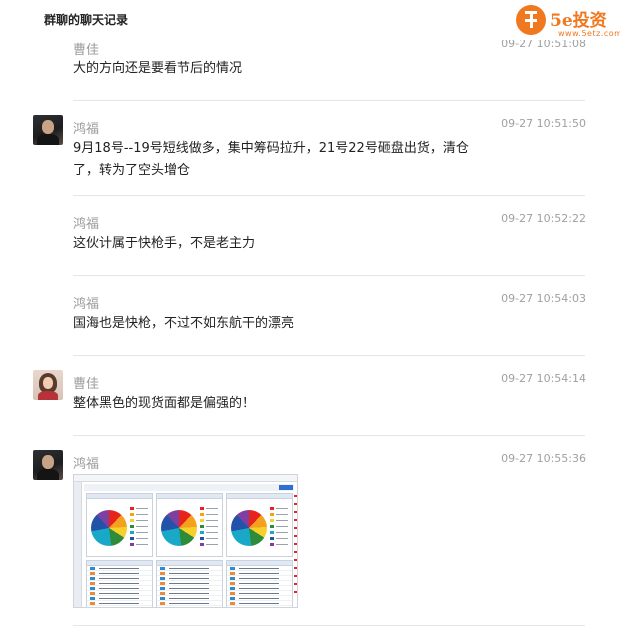  What do you see at coordinates (189, 487) in the screenshot?
I see `image-toolbar` at bounding box center [189, 487].